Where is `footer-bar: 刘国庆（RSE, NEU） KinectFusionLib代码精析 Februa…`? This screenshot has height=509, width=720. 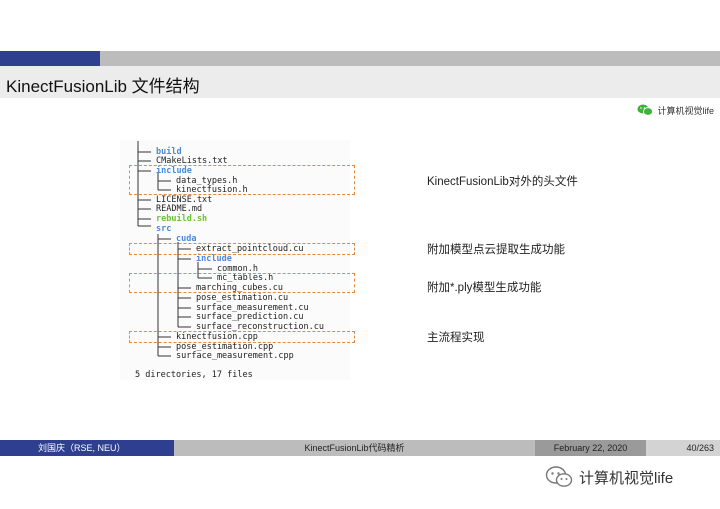 footer-bar: 刘国庆（RSE, NEU） KinectFusionLib代码精析 Februa… is located at coordinates (360, 448).